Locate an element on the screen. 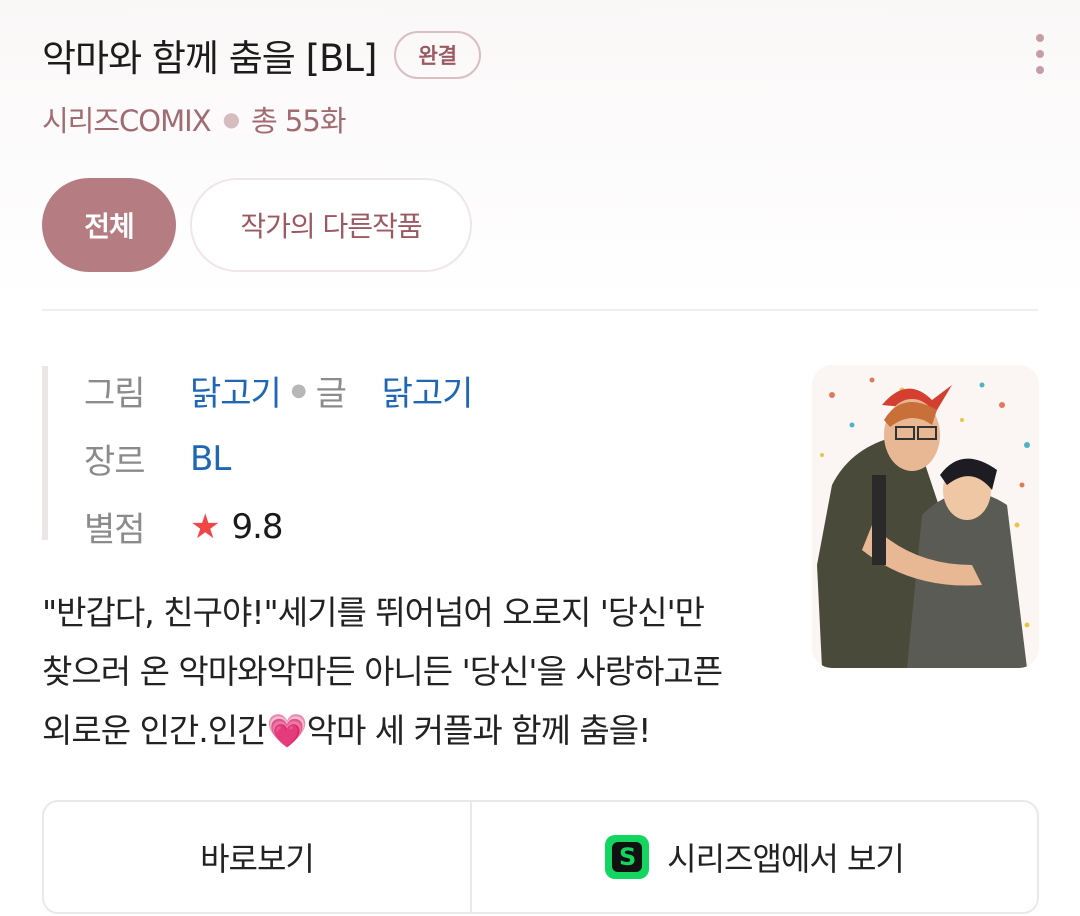  action-bar: 바로보기 S 시리즈앱에서 보기 is located at coordinates (540, 857).